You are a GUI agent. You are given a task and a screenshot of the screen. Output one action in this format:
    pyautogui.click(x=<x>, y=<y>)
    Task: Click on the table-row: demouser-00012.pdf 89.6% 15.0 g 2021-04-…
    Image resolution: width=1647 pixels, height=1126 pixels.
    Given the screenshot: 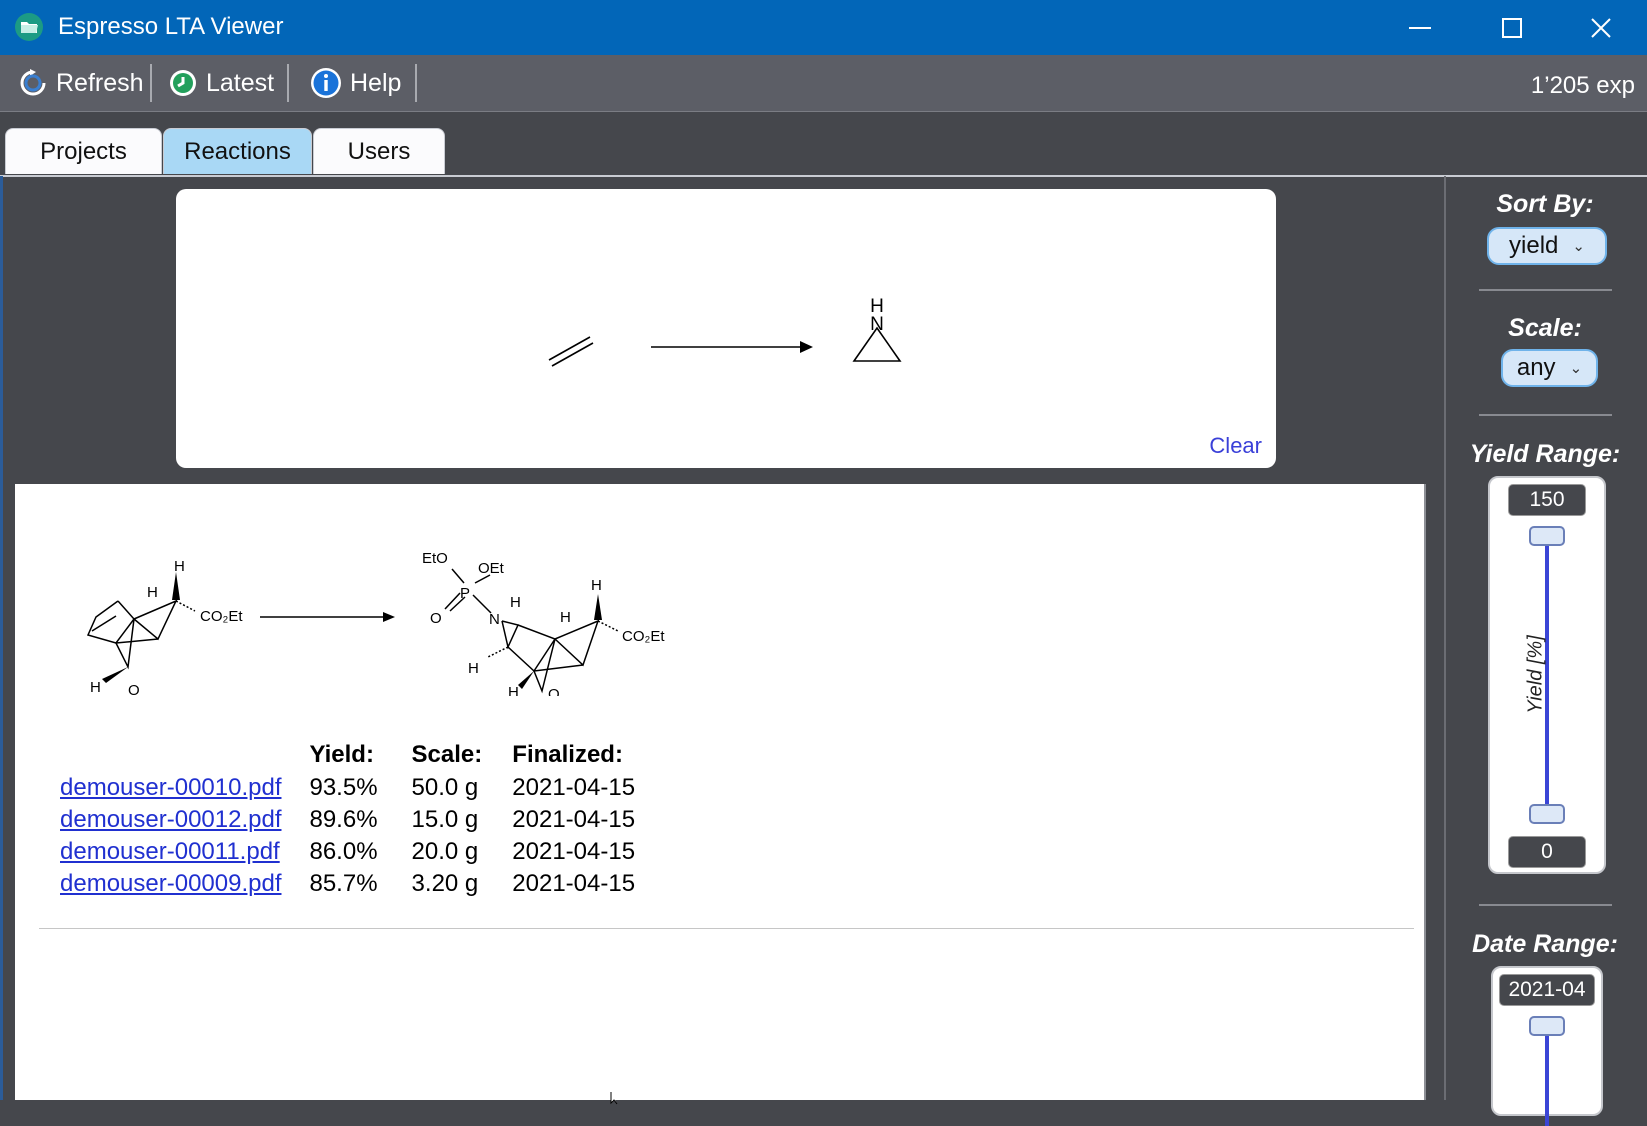 What is the action you would take?
    pyautogui.click(x=364, y=820)
    